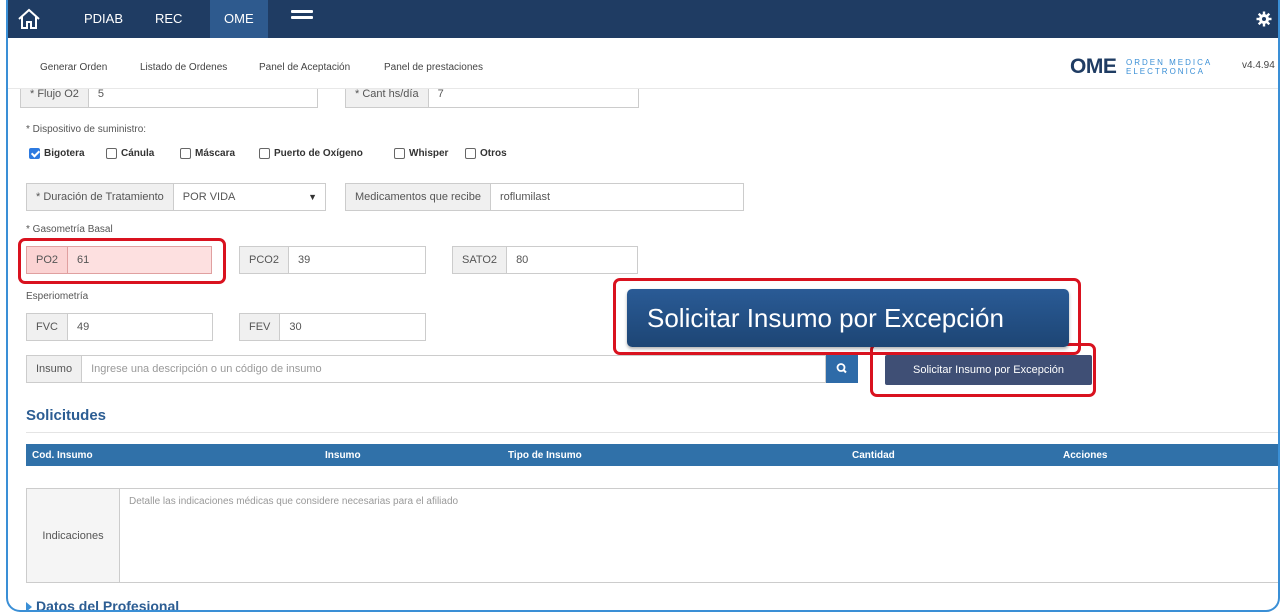 Image resolution: width=1284 pixels, height=614 pixels. I want to click on checkbox-otros: Otros, so click(486, 153).